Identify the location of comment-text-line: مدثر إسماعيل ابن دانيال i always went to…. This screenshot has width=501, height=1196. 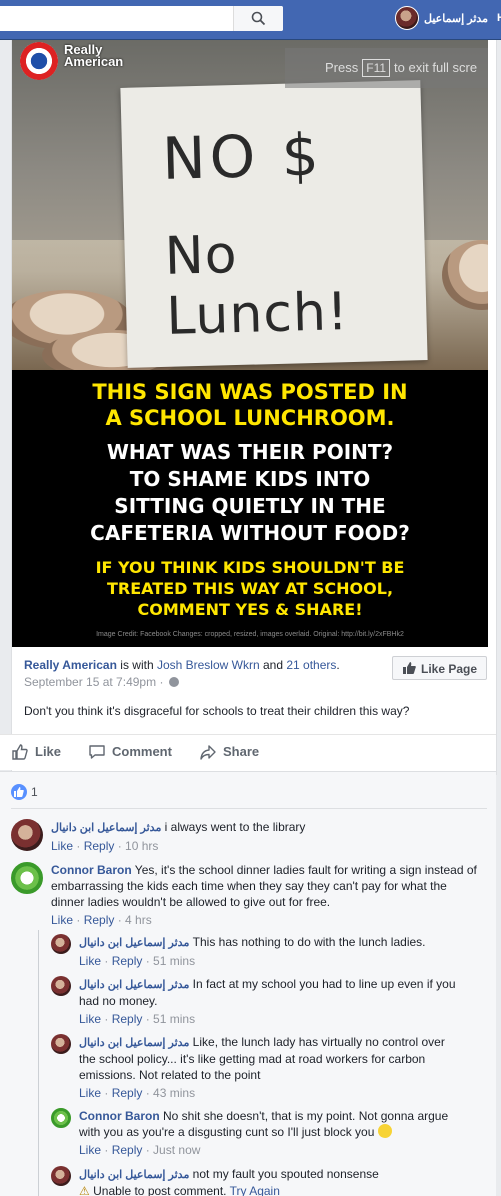
(271, 827).